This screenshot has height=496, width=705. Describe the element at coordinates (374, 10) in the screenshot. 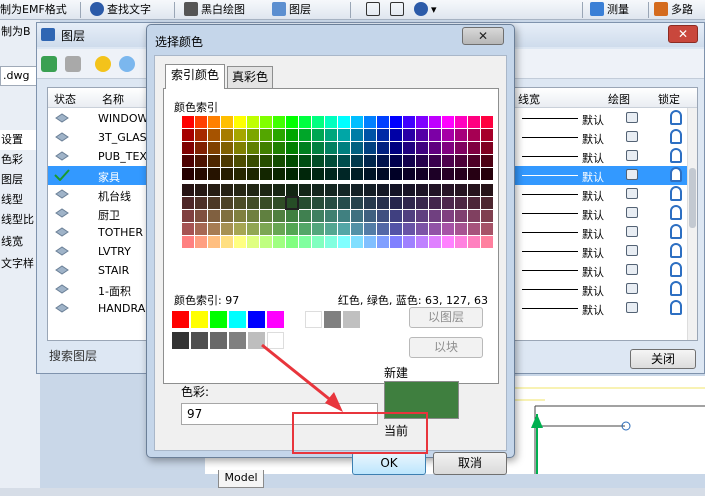

I see `zoom-window-button` at that location.